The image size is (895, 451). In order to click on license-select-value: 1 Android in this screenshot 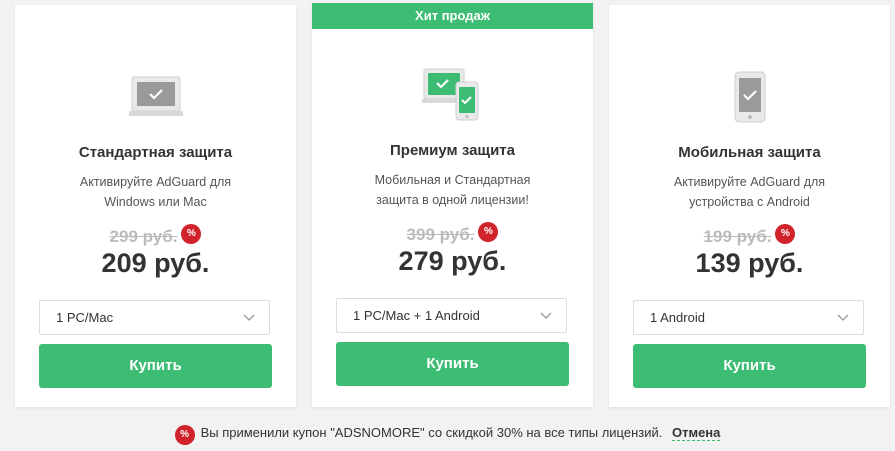, I will do `click(677, 317)`.